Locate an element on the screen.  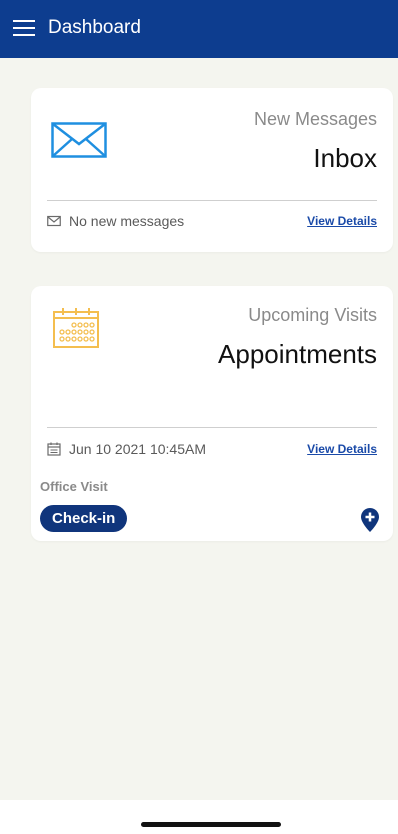
check-in-button: Check-in is located at coordinates (84, 518).